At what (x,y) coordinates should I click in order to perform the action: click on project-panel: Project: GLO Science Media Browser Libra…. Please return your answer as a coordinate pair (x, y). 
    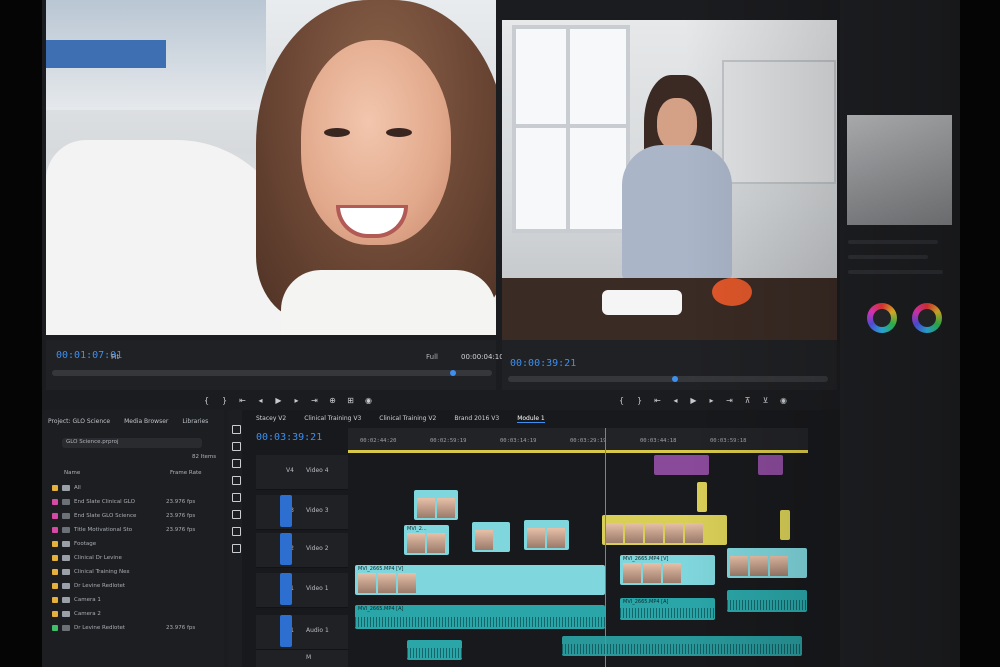
    Looking at the image, I should click on (133, 538).